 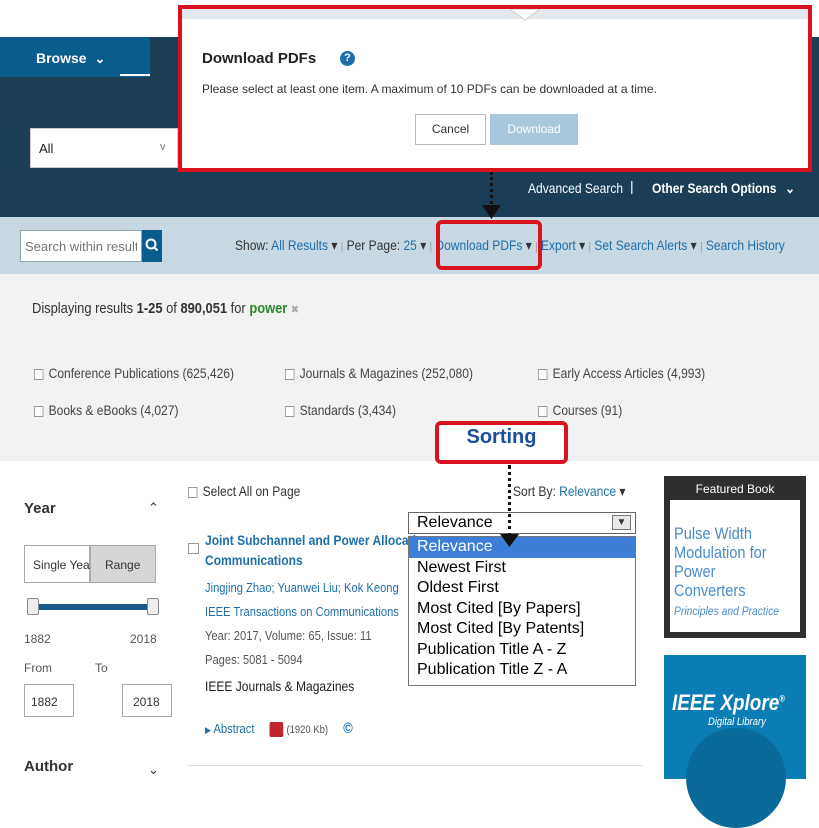 What do you see at coordinates (522, 650) in the screenshot?
I see `sort-option: Publication Title A - Z` at bounding box center [522, 650].